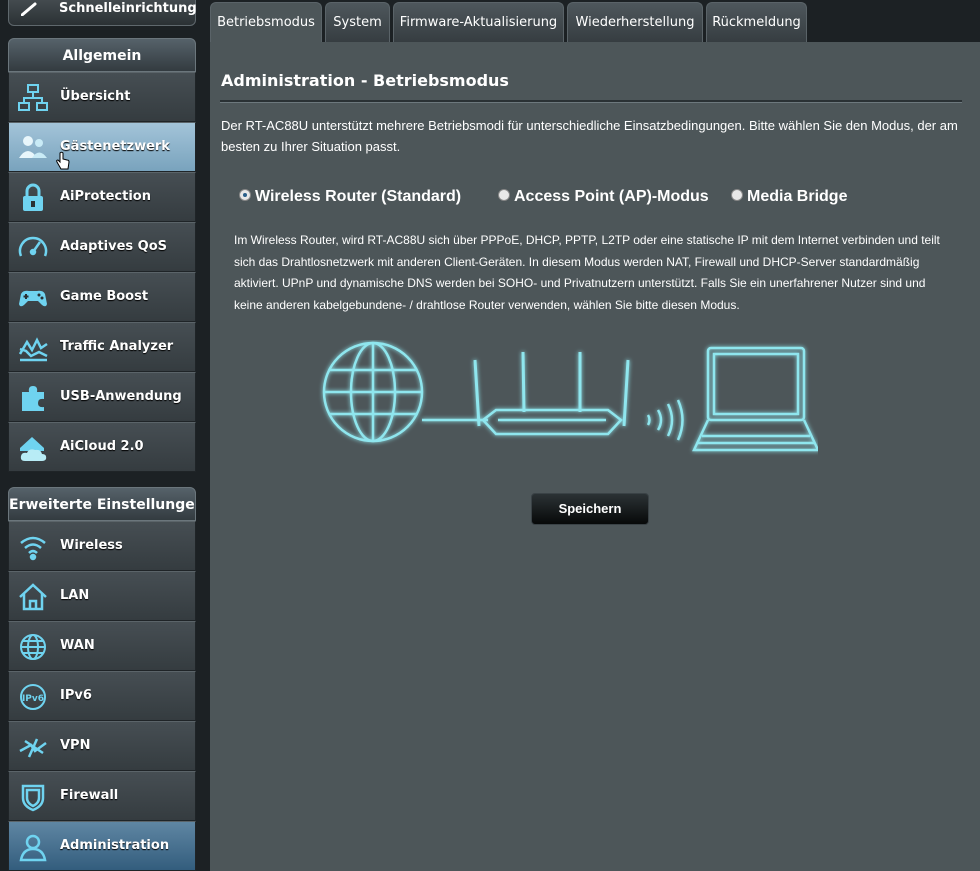 Image resolution: width=980 pixels, height=871 pixels. I want to click on sidebar-item-label: VPN, so click(75, 745).